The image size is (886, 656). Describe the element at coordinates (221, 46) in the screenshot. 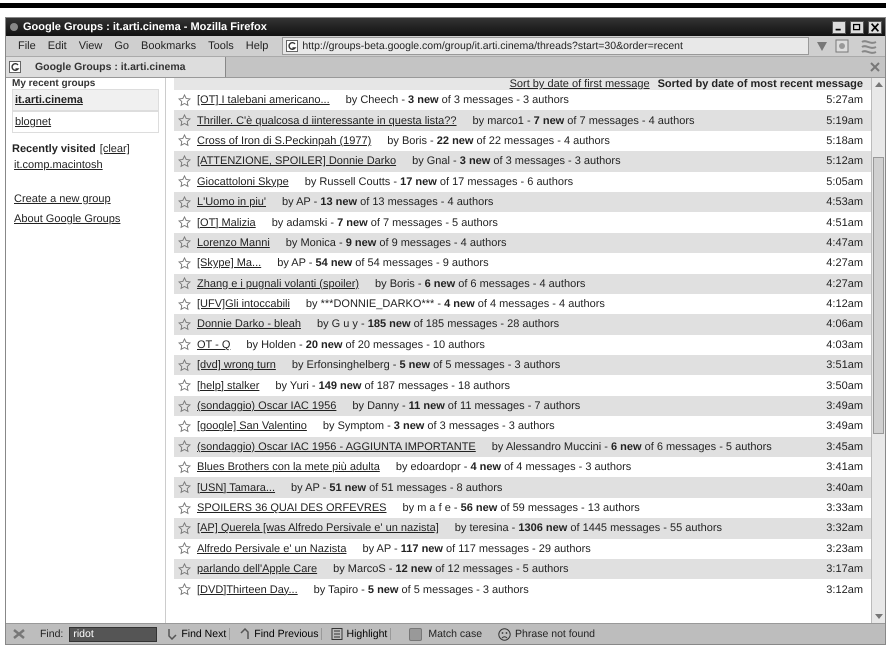

I see `menu-item: Tools` at that location.